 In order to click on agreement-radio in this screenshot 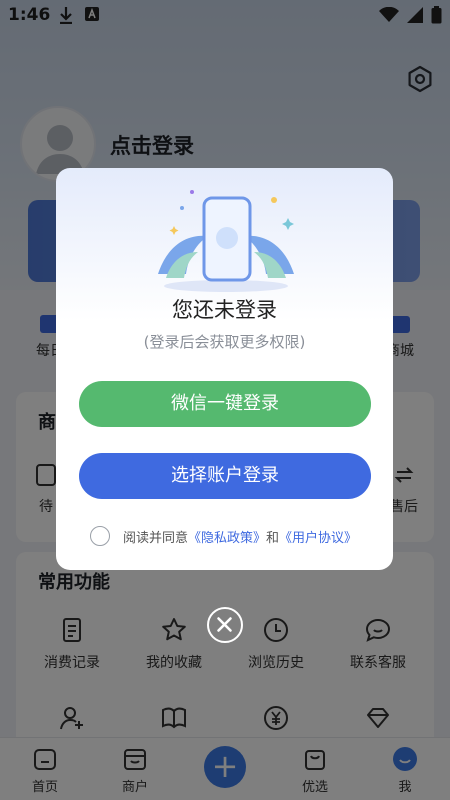, I will do `click(100, 536)`.